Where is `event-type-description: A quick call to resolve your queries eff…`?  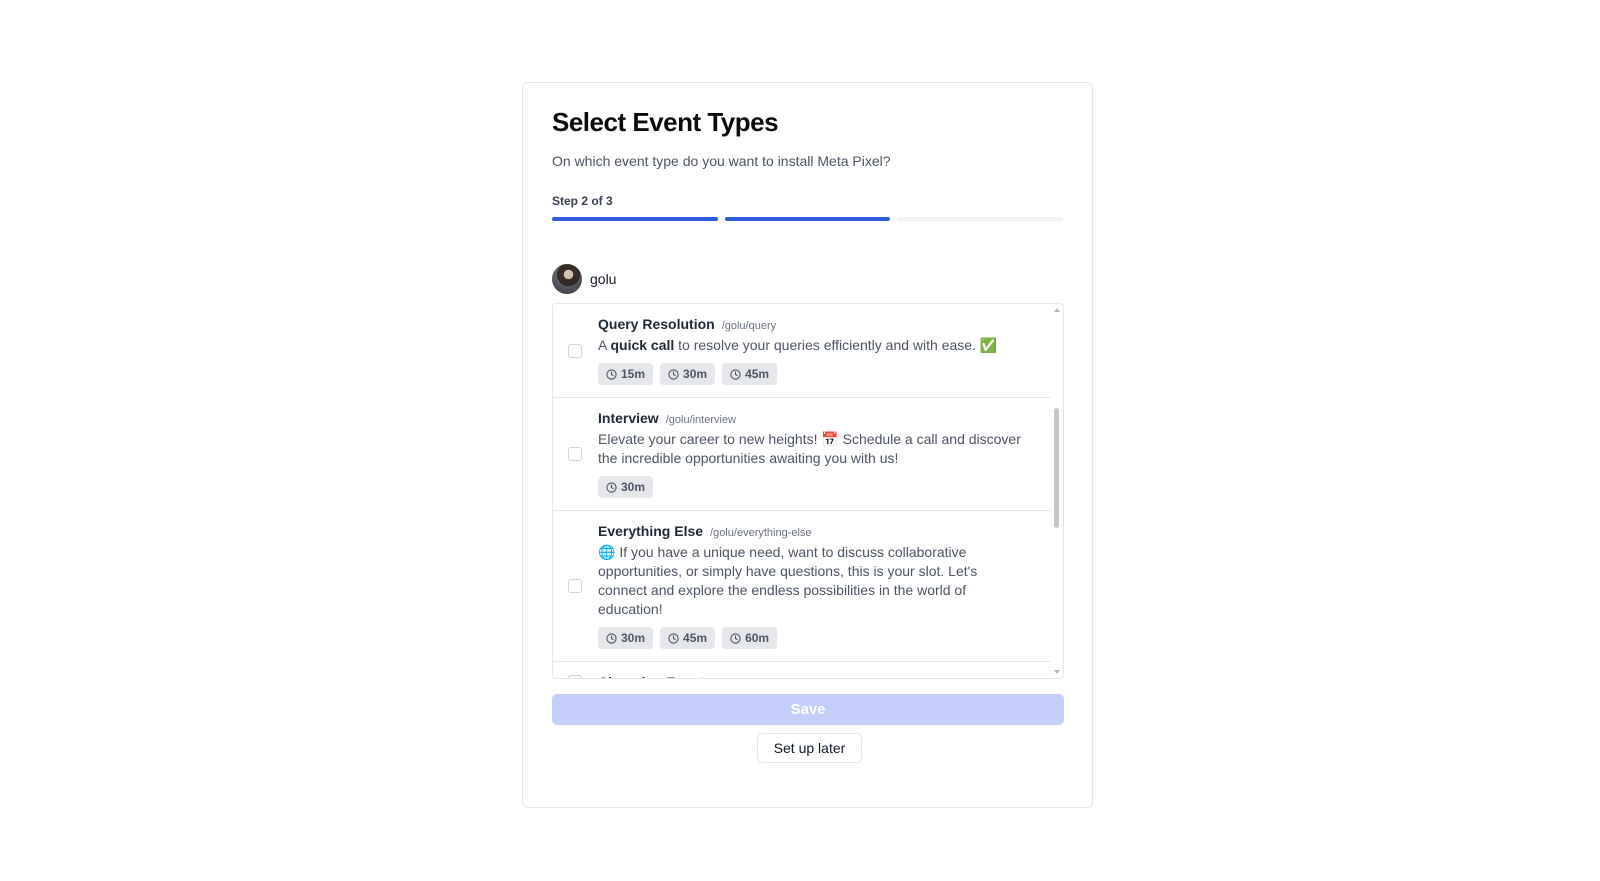
event-type-description: A quick call to resolve your queries eff… is located at coordinates (813, 345).